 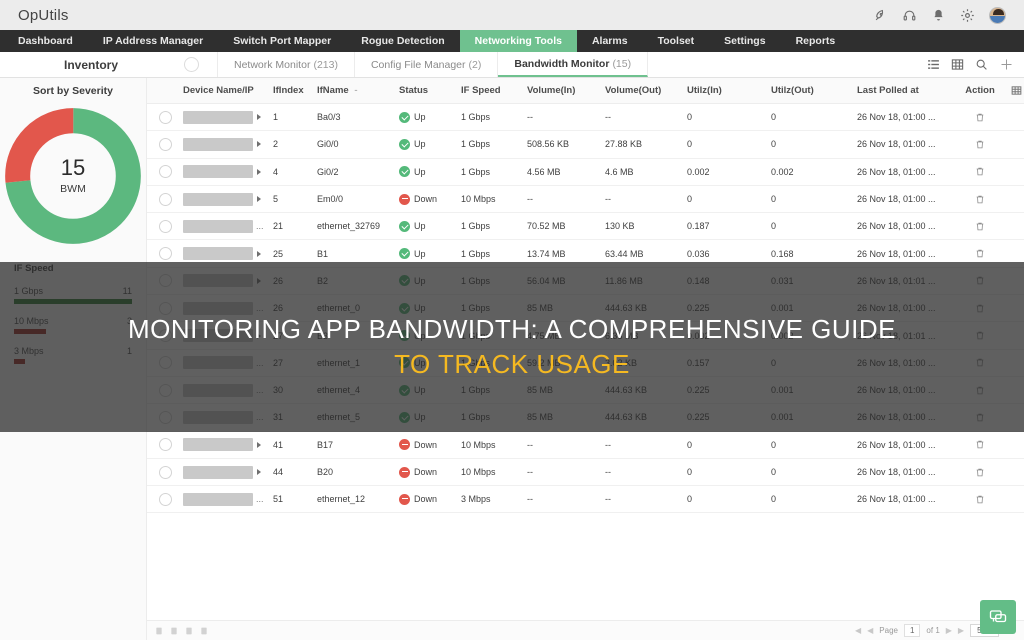 What do you see at coordinates (1006, 64) in the screenshot?
I see `add-icon` at bounding box center [1006, 64].